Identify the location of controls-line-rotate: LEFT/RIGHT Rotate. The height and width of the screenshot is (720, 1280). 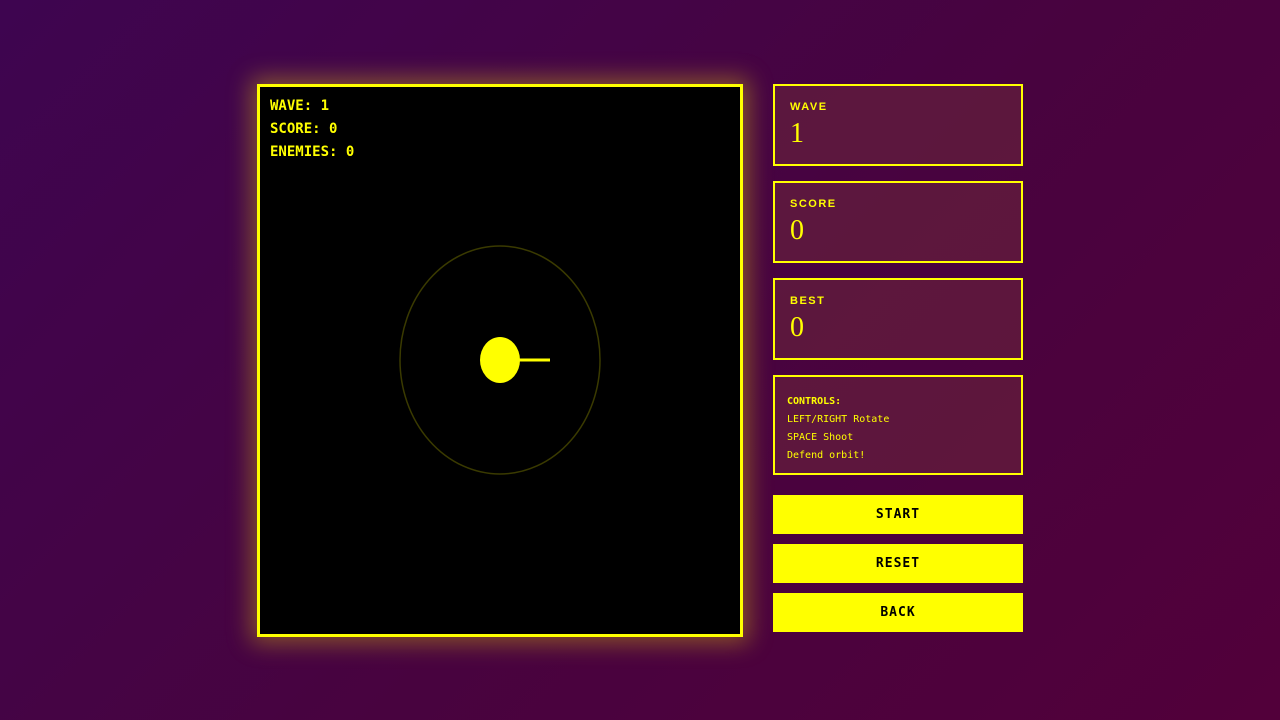
(838, 419).